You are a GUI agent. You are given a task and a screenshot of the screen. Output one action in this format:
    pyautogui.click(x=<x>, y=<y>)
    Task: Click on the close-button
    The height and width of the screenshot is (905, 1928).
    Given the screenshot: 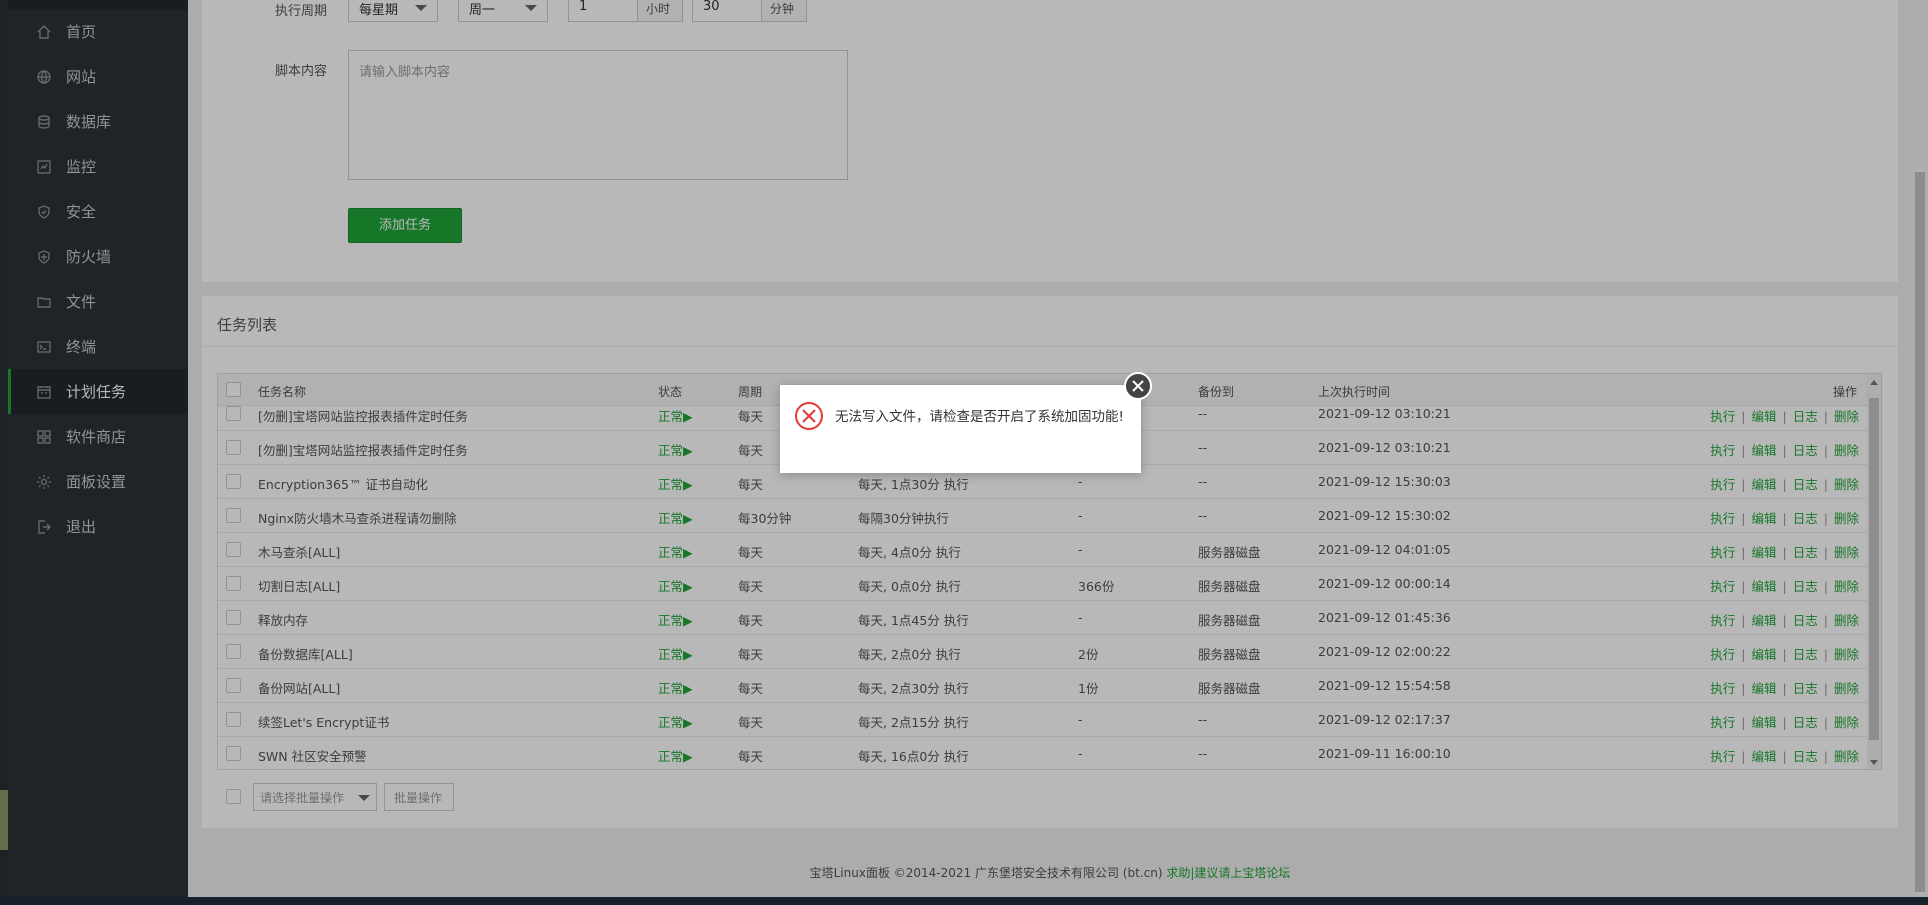 What is the action you would take?
    pyautogui.click(x=1138, y=386)
    